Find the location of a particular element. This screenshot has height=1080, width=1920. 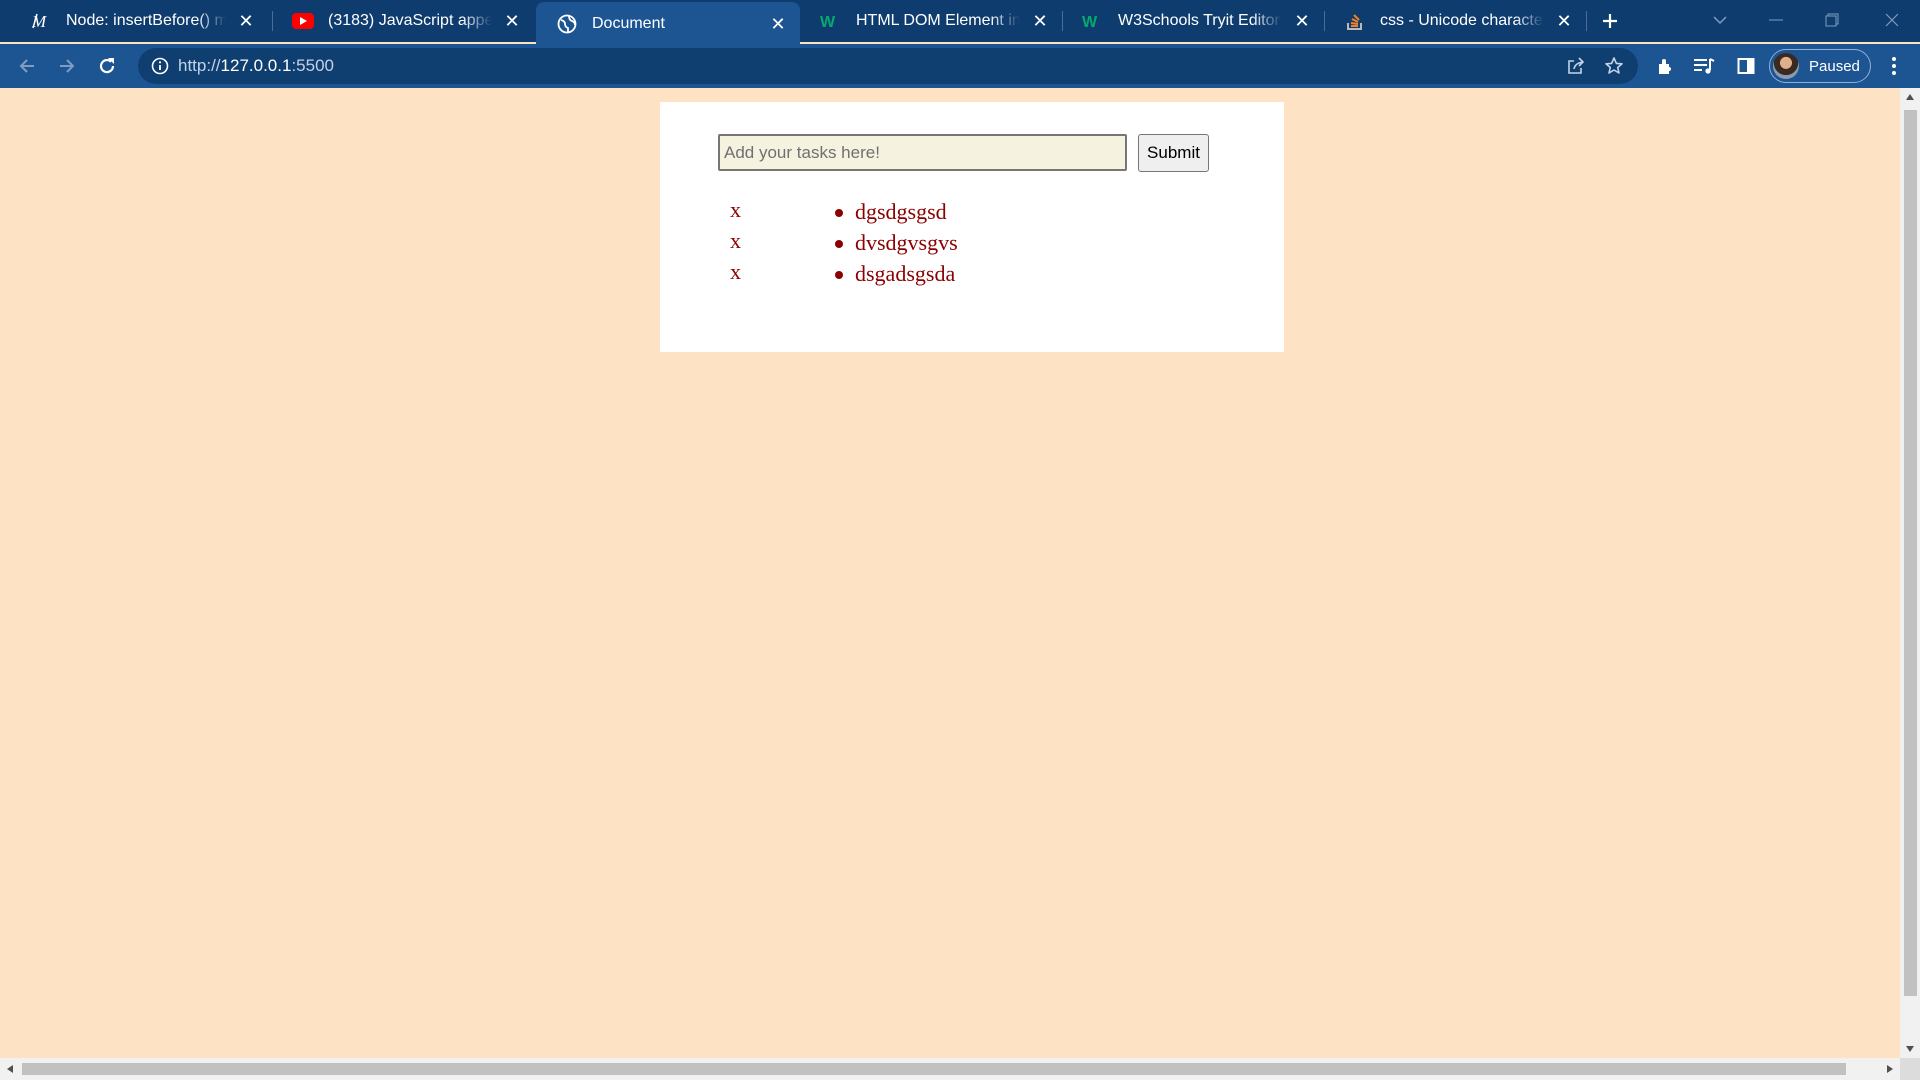

url-port: :5500 is located at coordinates (312, 65).